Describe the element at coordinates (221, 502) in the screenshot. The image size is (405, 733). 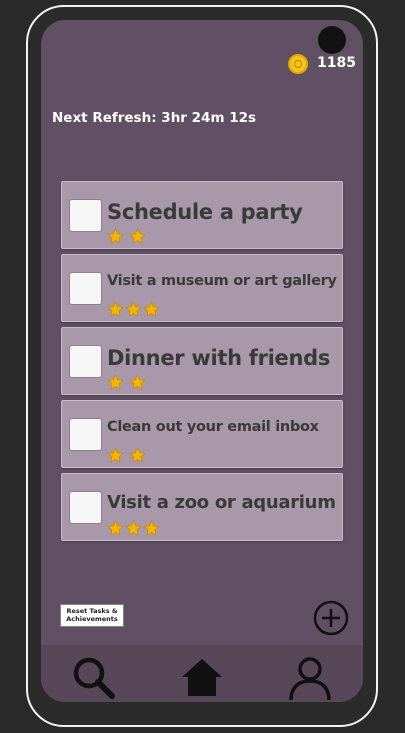
I see `task-title: Visit a zoo or aquarium` at that location.